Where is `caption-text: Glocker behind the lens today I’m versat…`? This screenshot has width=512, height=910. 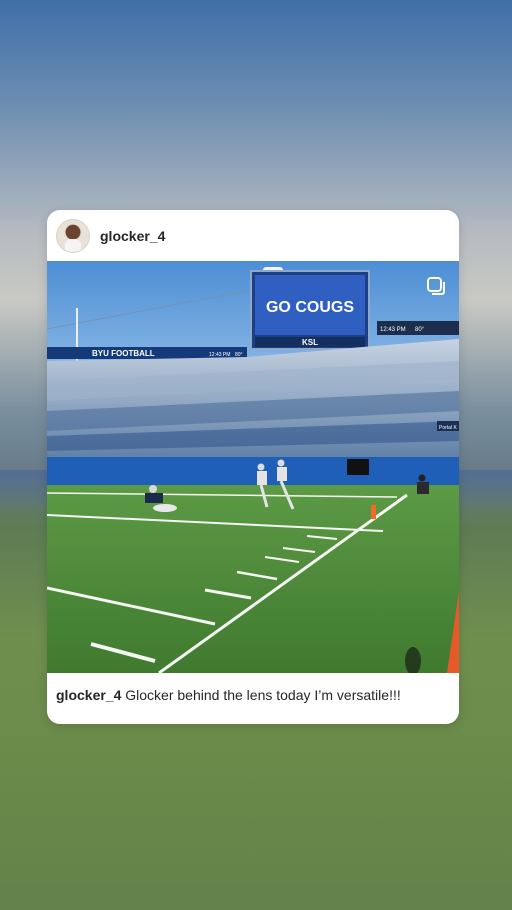 caption-text: Glocker behind the lens today I’m versat… is located at coordinates (263, 695).